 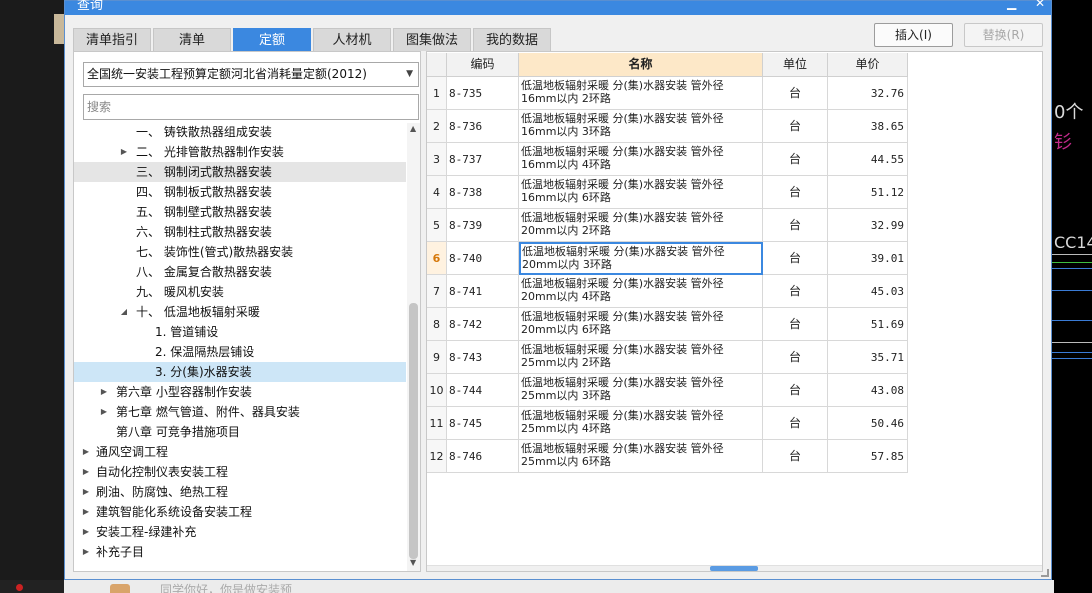 What do you see at coordinates (272, 39) in the screenshot?
I see `tab-quota: 定额` at bounding box center [272, 39].